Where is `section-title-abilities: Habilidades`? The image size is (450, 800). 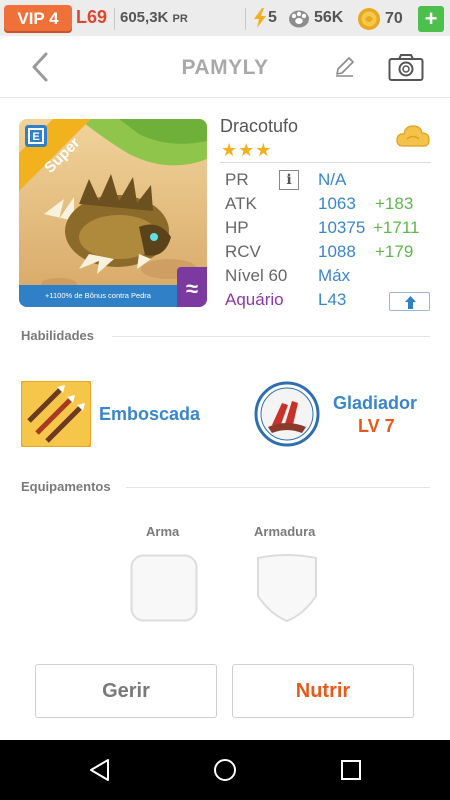
section-title-abilities: Habilidades is located at coordinates (57, 335).